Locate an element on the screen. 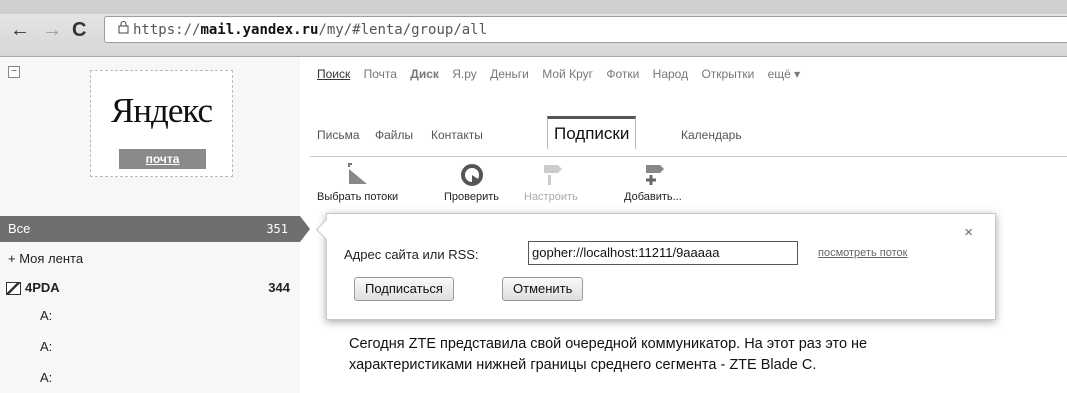 The image size is (1067, 393). lock-icon is located at coordinates (123, 29).